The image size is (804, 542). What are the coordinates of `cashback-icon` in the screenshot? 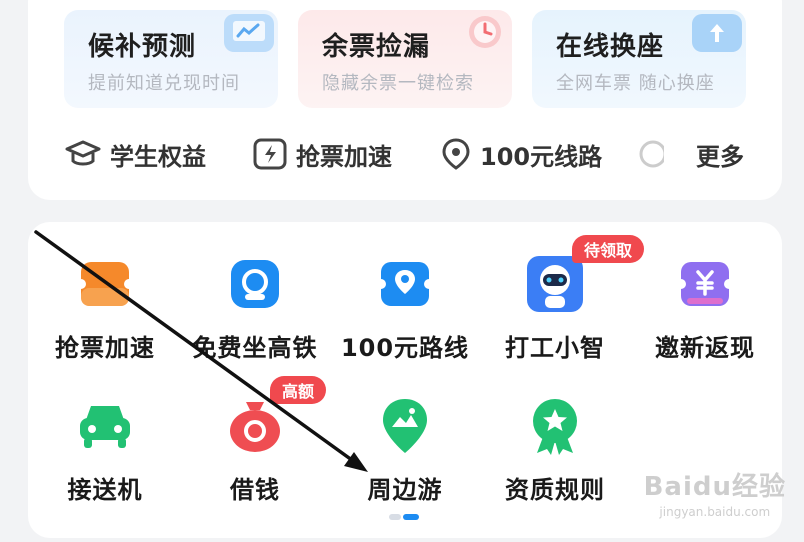 It's located at (705, 284).